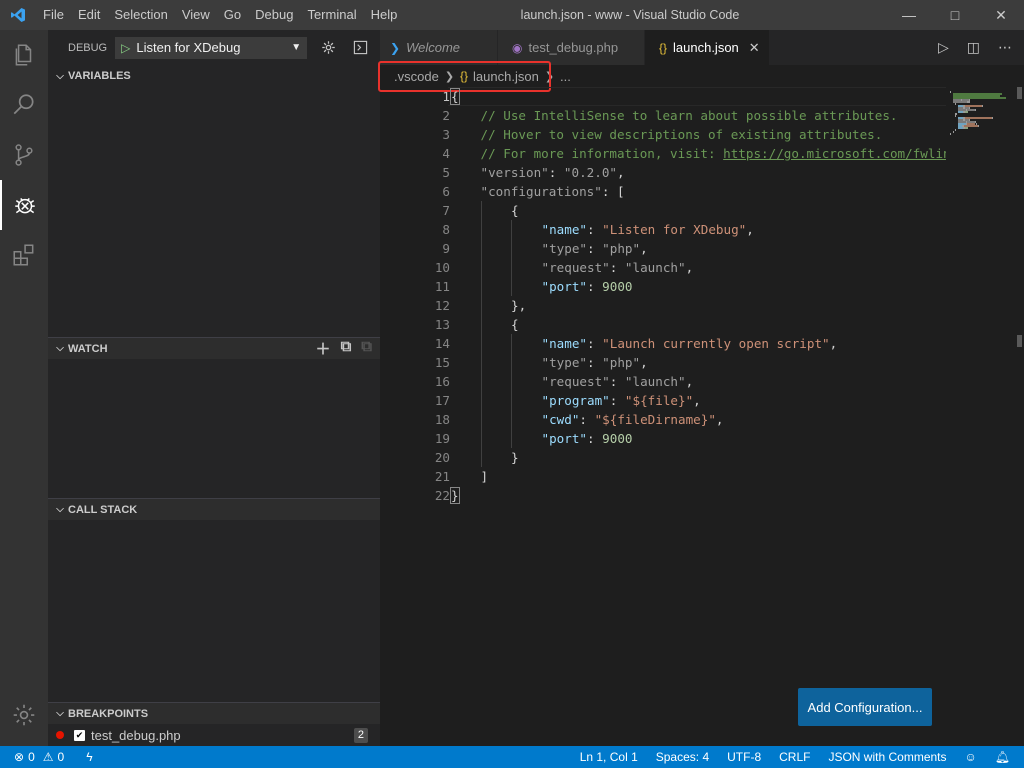 This screenshot has width=1024, height=768. I want to click on breakpoints-title: BREAKPOINTS, so click(108, 713).